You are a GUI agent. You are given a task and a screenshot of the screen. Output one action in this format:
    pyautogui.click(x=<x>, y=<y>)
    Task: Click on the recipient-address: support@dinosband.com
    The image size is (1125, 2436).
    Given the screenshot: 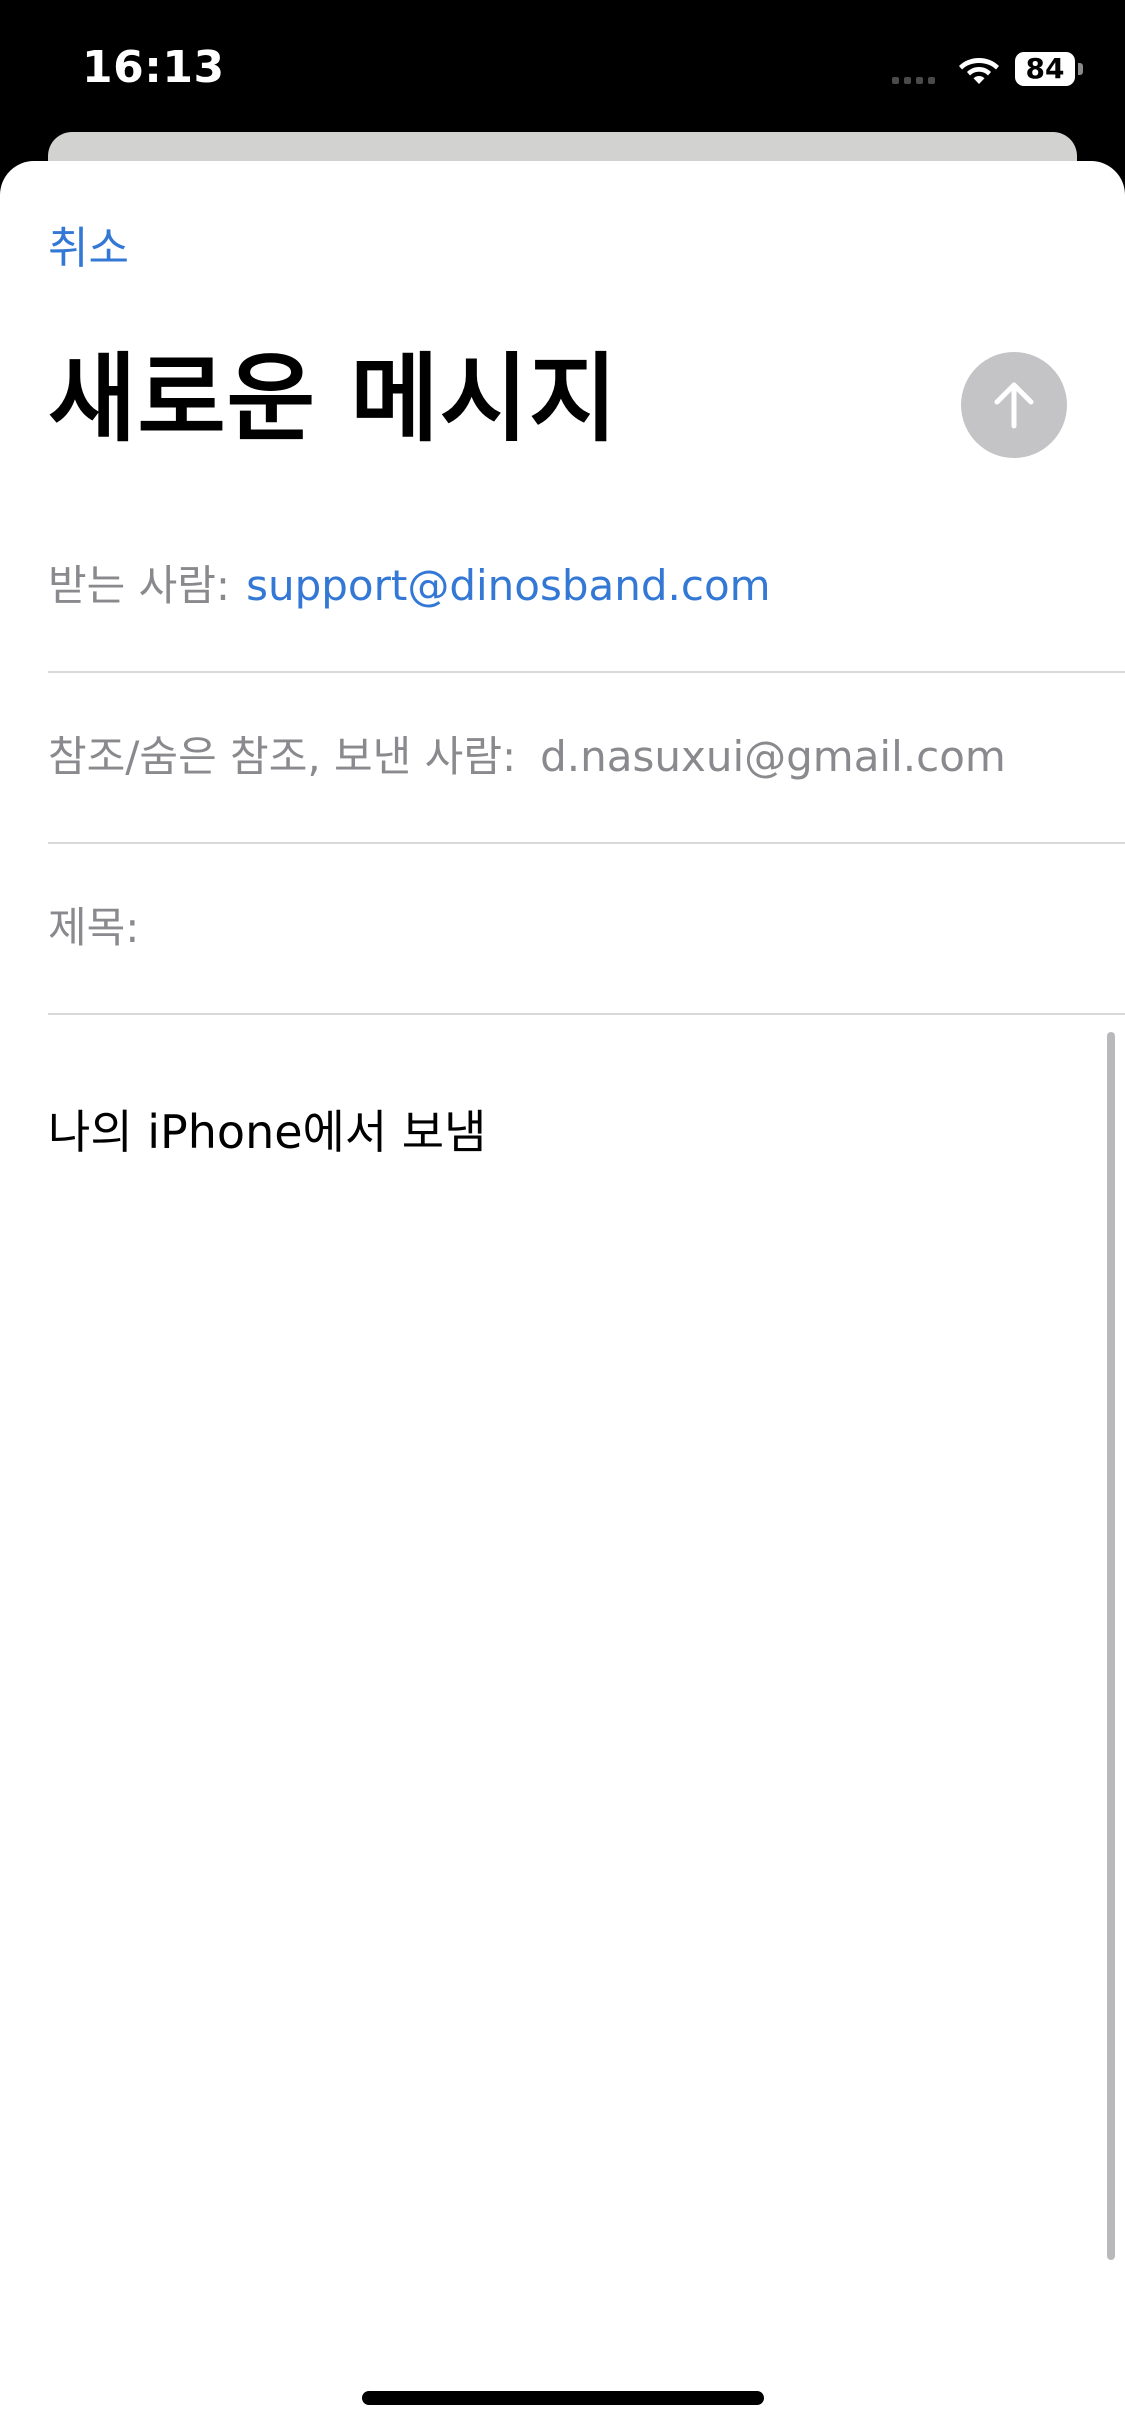 What is the action you would take?
    pyautogui.click(x=508, y=586)
    